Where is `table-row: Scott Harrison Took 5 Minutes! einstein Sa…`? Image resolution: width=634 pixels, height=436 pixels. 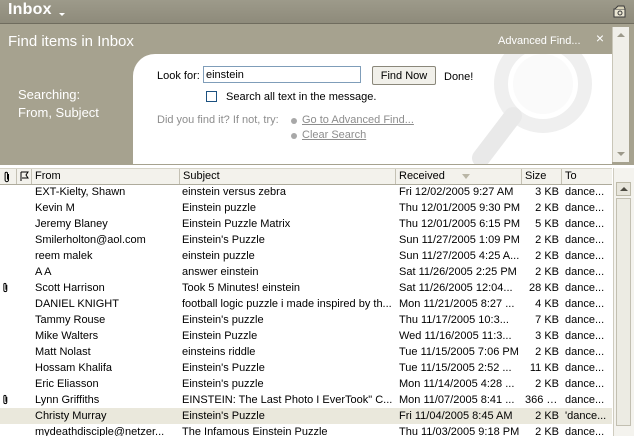 table-row: Scott Harrison Took 5 Minutes! einstein Sa… is located at coordinates (306, 288).